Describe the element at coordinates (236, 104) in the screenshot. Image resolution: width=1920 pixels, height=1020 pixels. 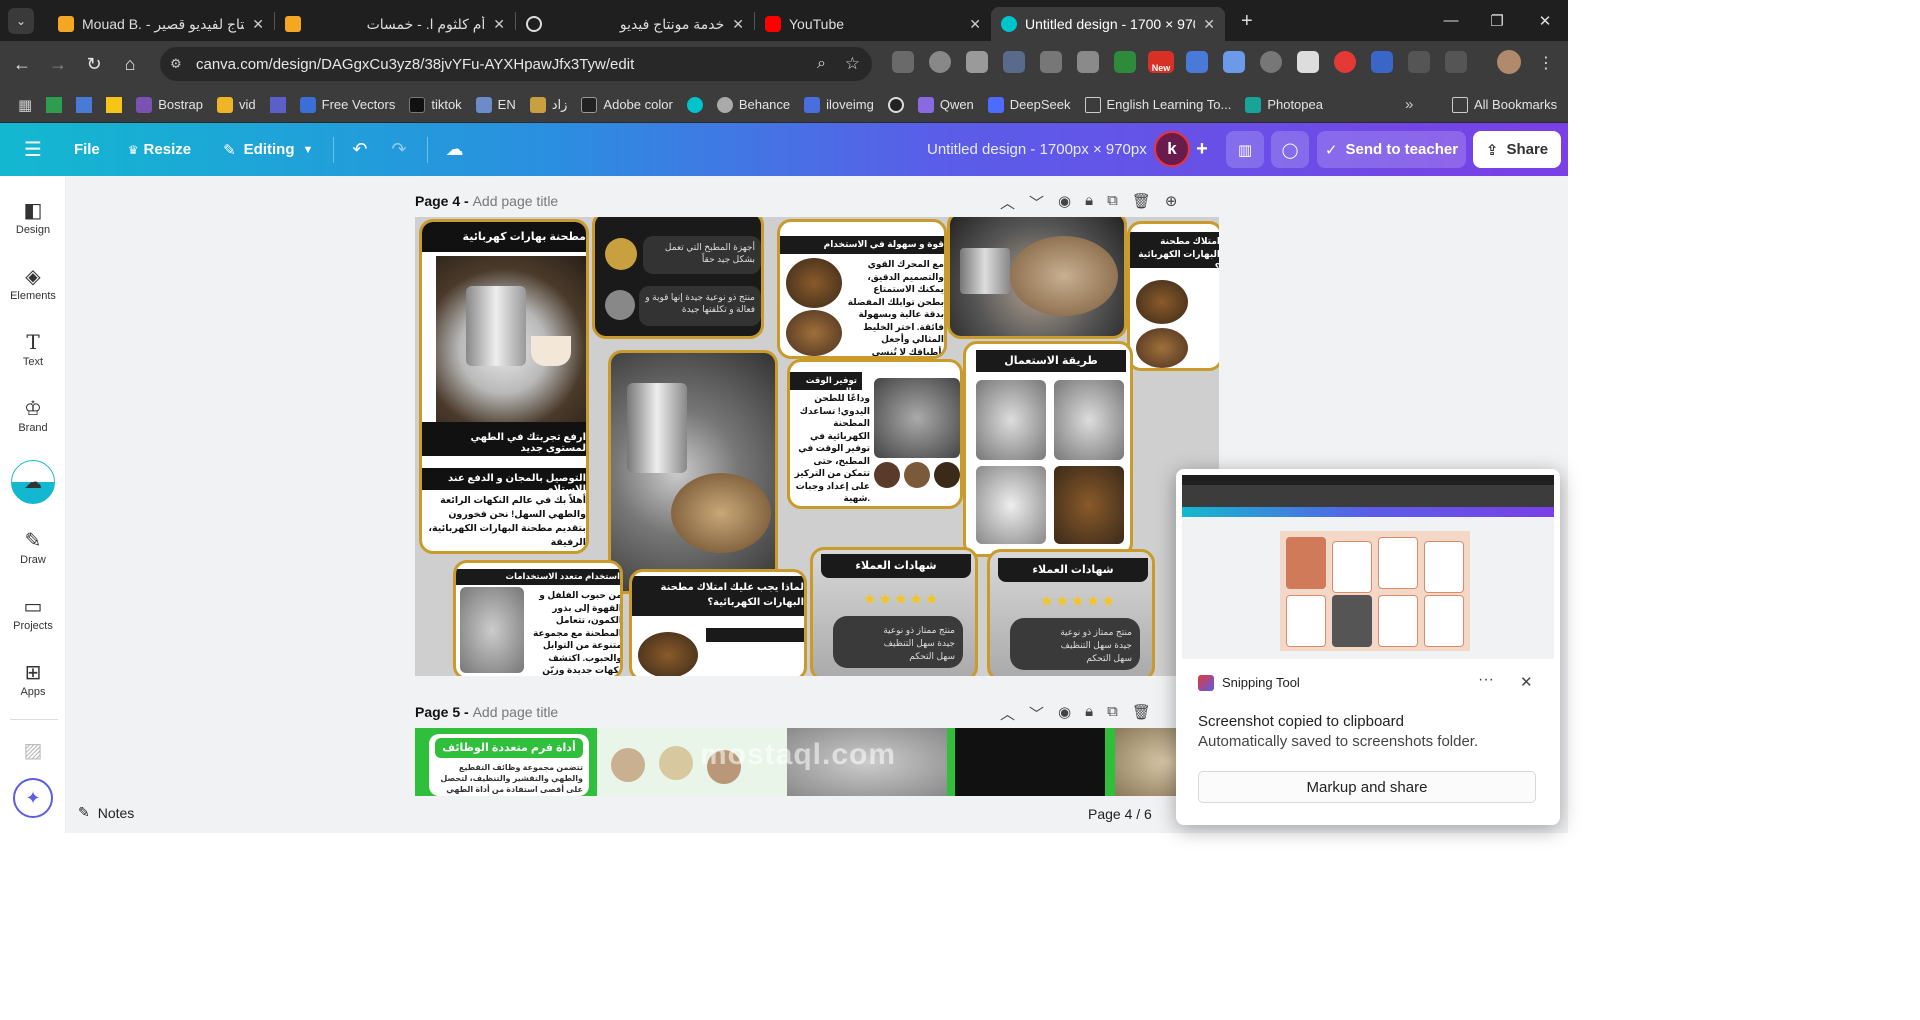
I see `bookmark-vid: vid` at that location.